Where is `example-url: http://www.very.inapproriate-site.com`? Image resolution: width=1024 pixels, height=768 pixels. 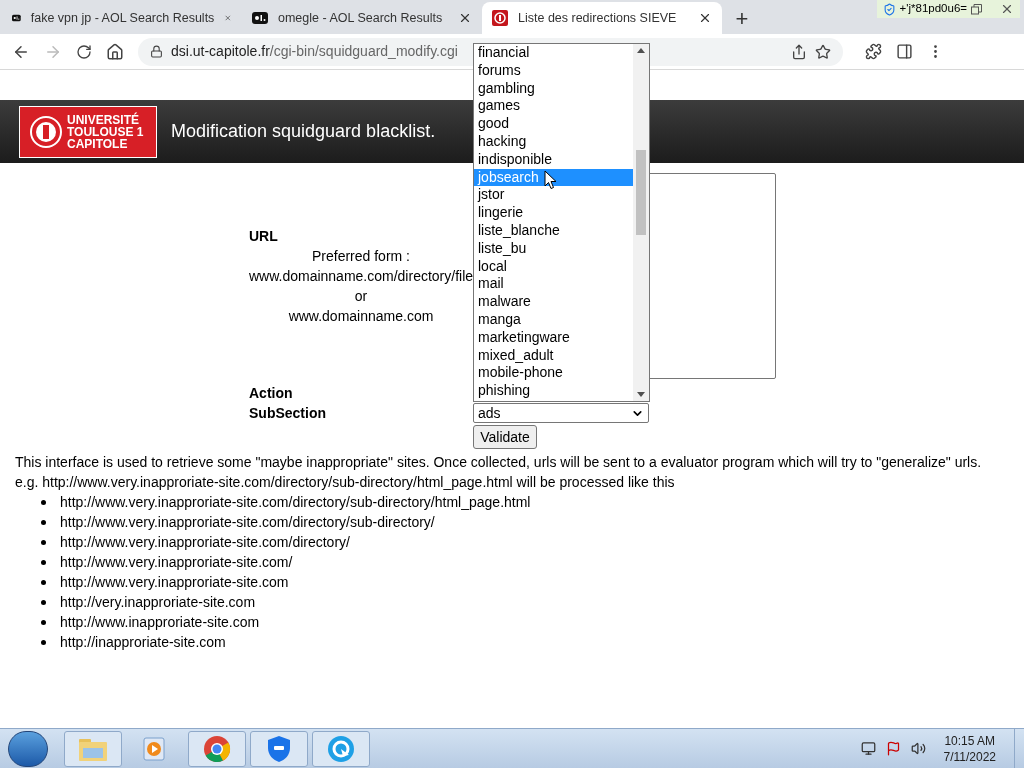
example-url: http://www.very.inapproriate-site.com is located at coordinates (174, 582).